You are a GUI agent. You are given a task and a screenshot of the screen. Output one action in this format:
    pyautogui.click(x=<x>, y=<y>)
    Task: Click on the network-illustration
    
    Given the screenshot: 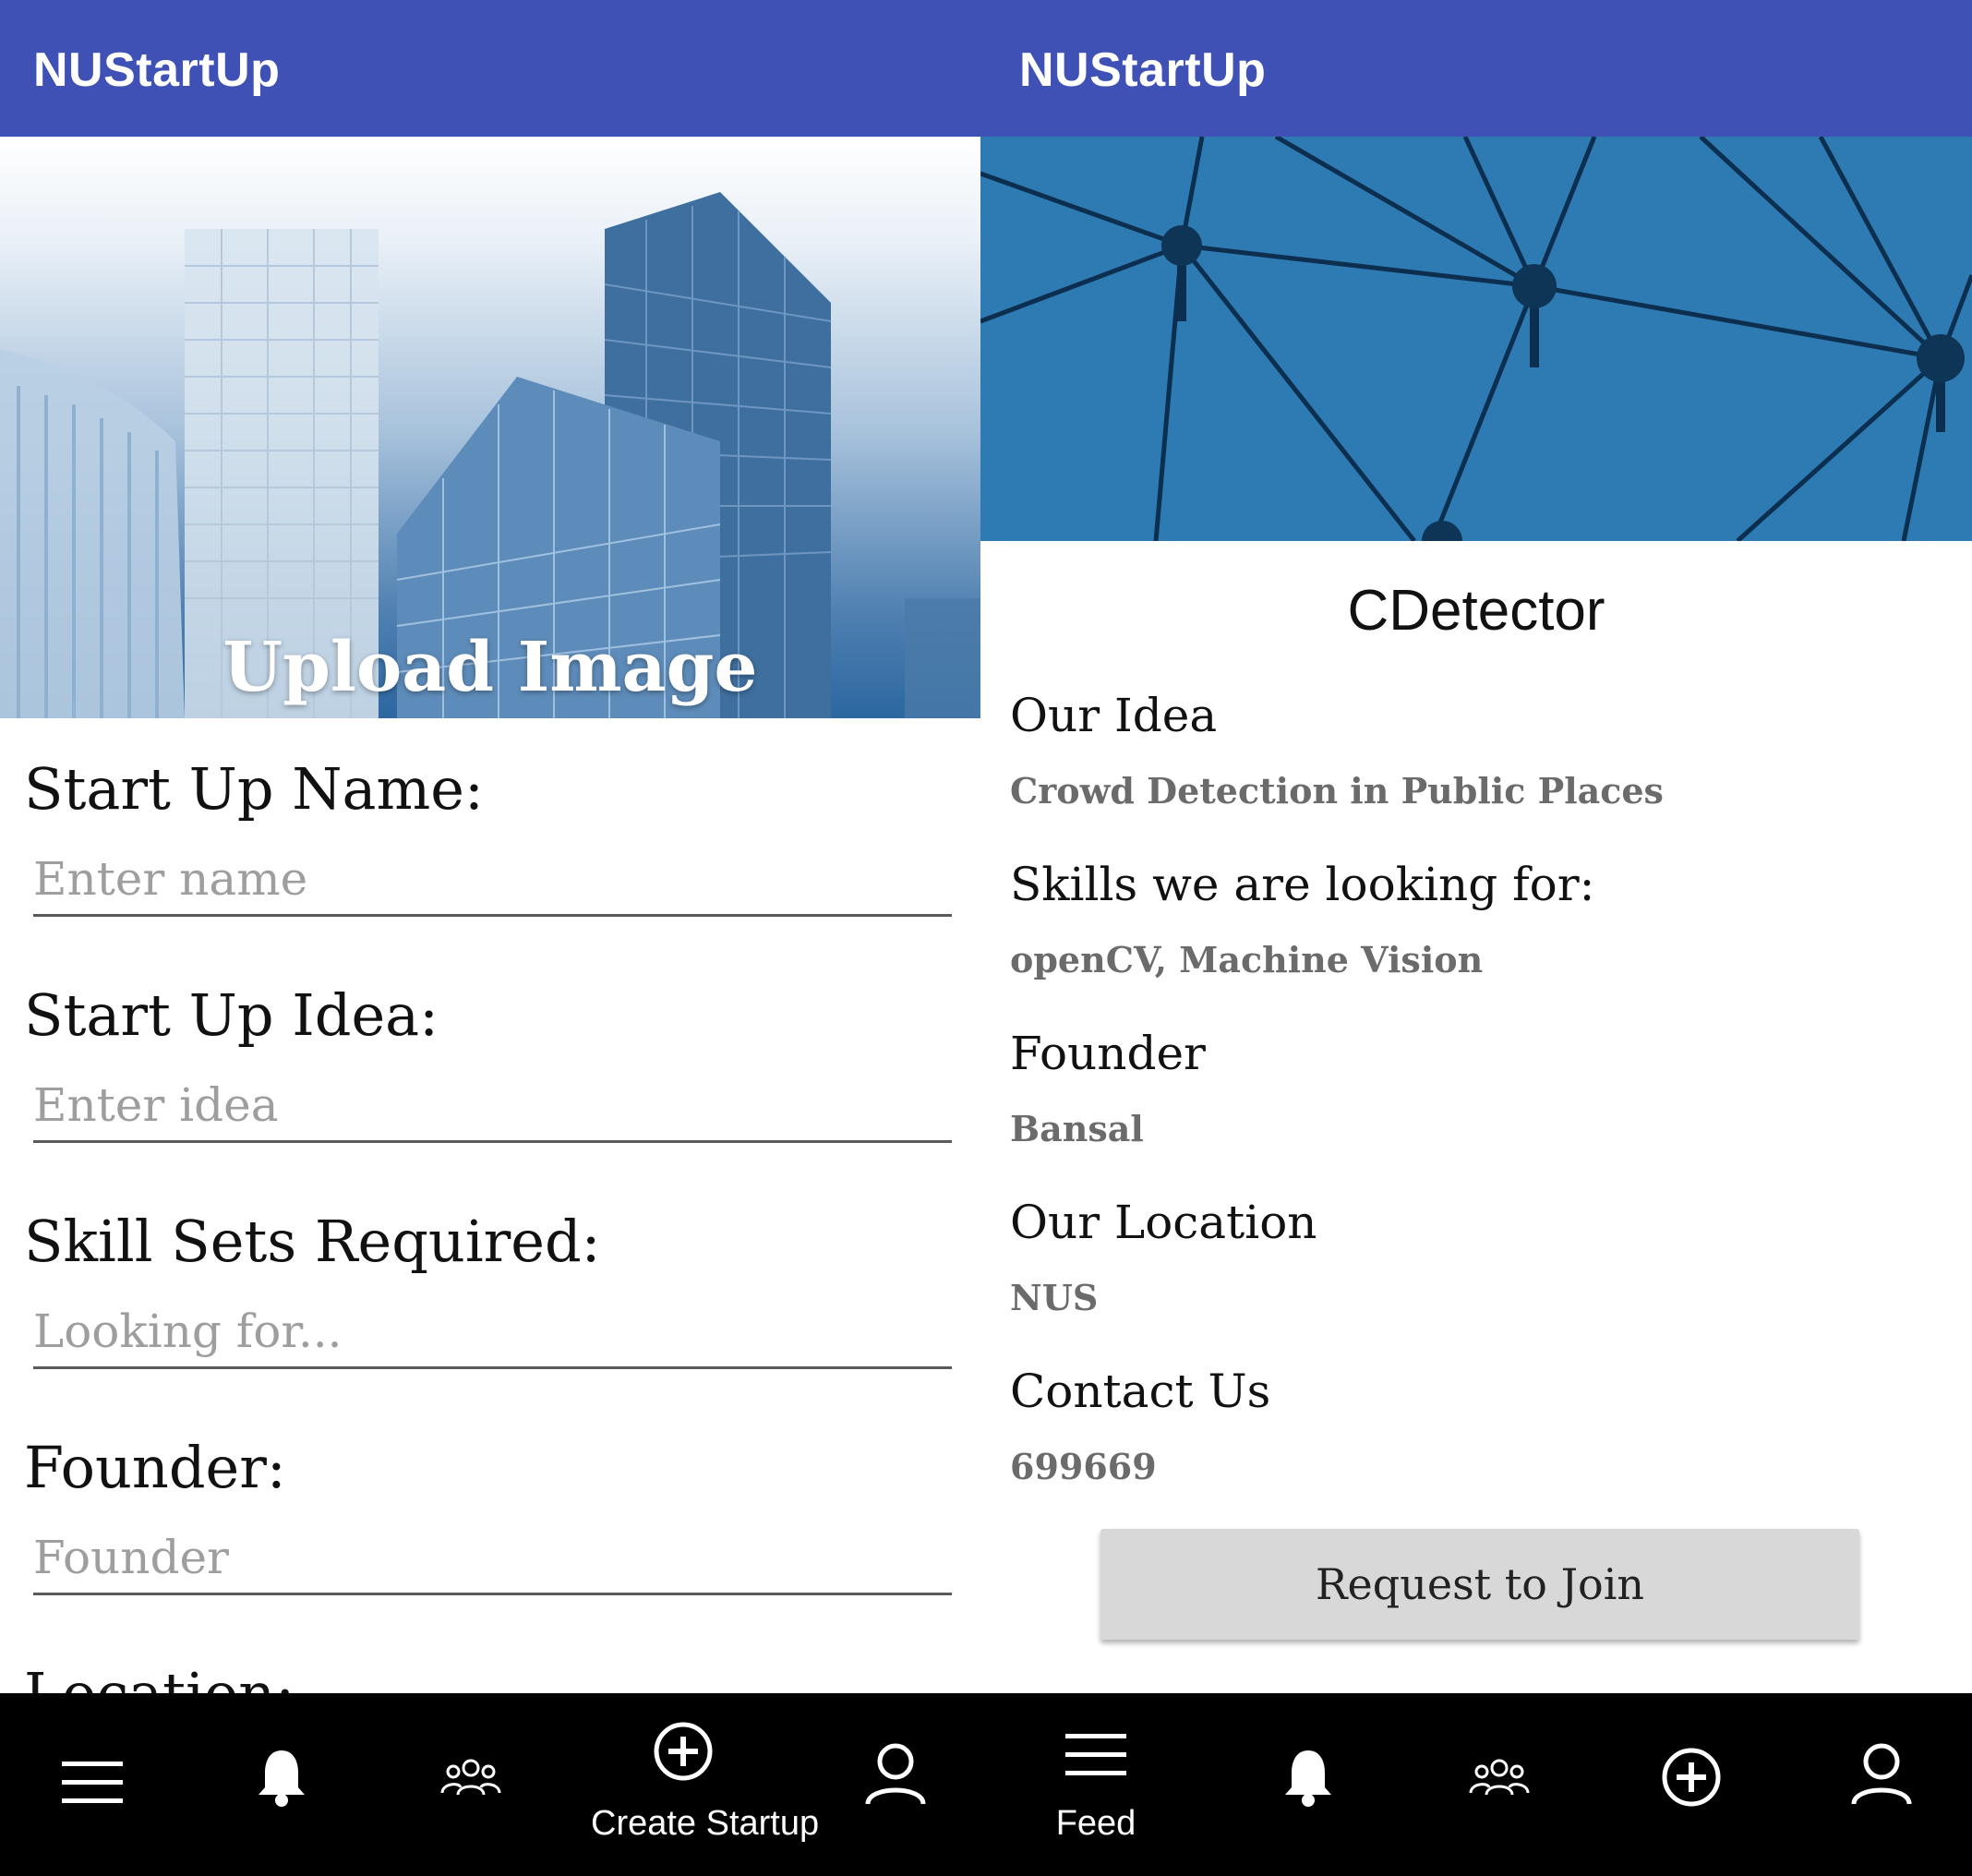 What is the action you would take?
    pyautogui.click(x=1476, y=339)
    